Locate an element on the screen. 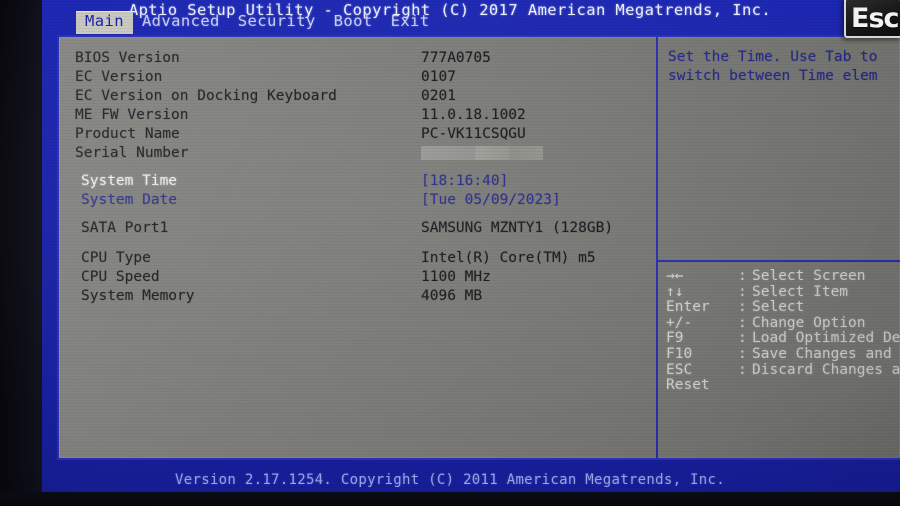 This screenshot has height=506, width=900. label-bios-version: BIOS Version is located at coordinates (127, 58).